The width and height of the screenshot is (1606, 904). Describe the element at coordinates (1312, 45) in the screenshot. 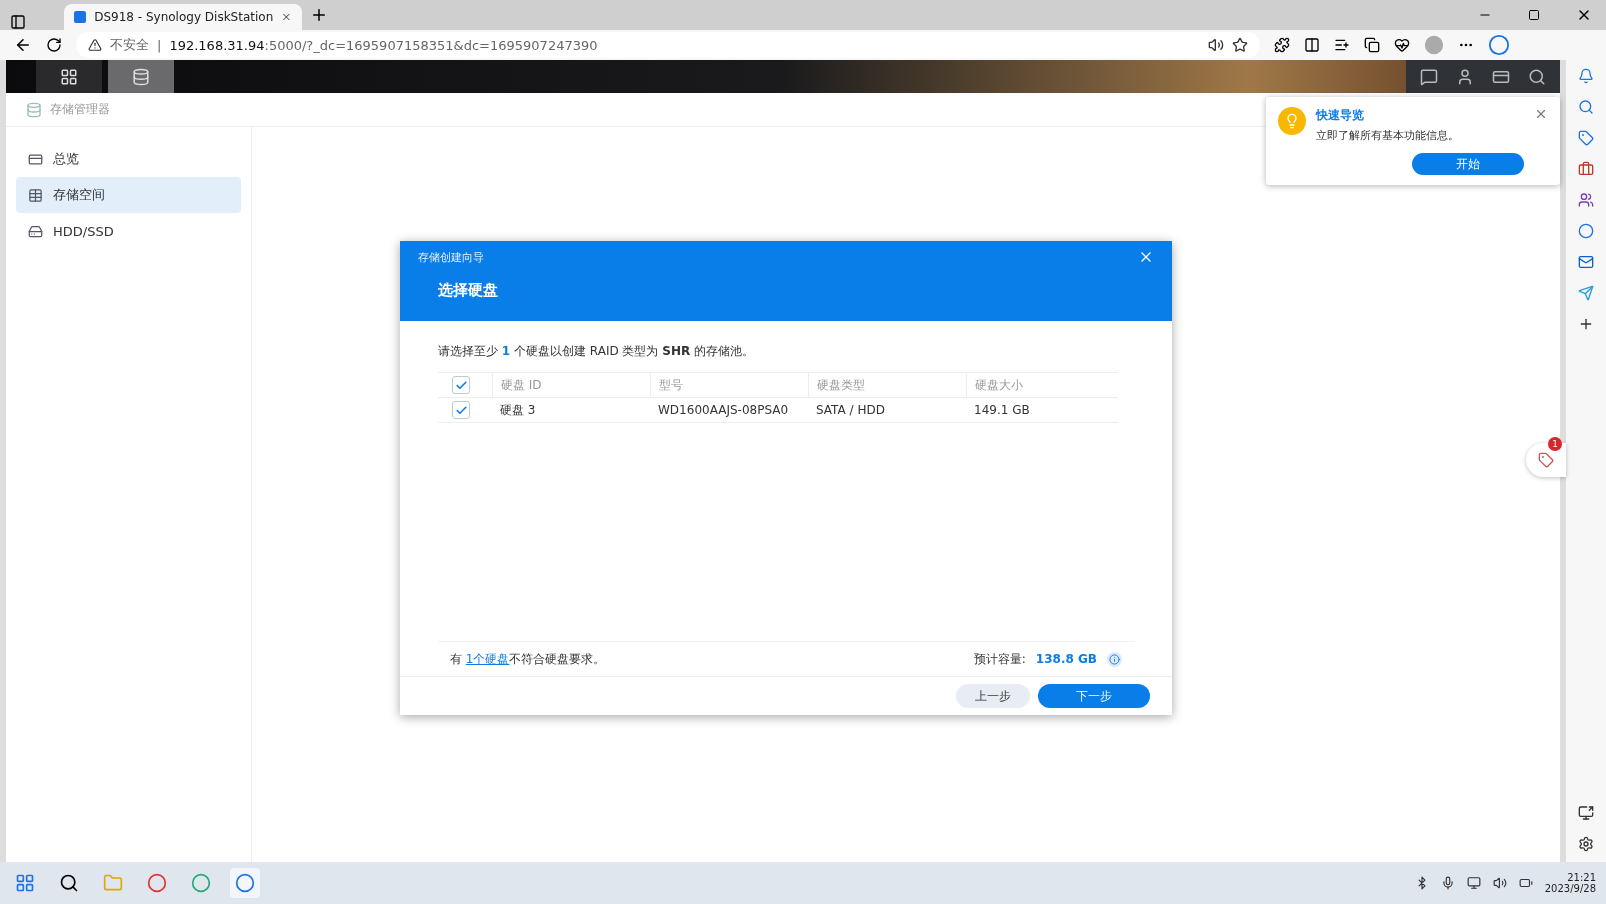

I see `split-screen-icon` at that location.